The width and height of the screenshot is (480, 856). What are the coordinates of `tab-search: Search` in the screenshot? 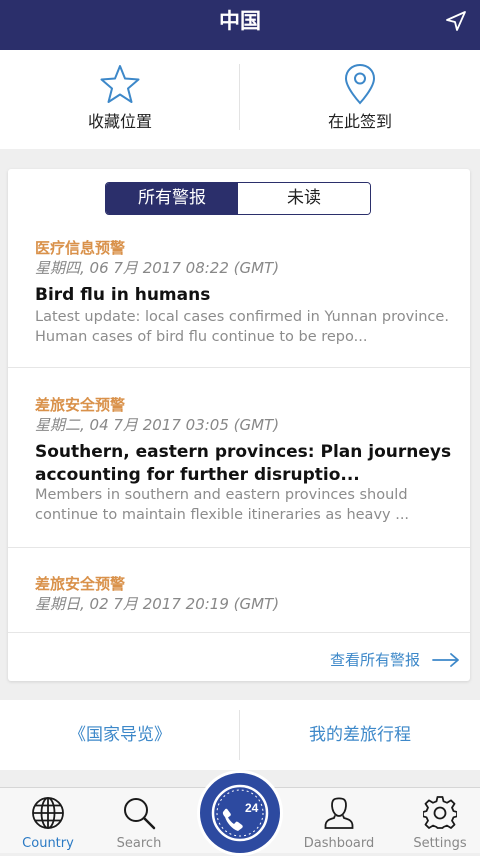 It's located at (139, 821).